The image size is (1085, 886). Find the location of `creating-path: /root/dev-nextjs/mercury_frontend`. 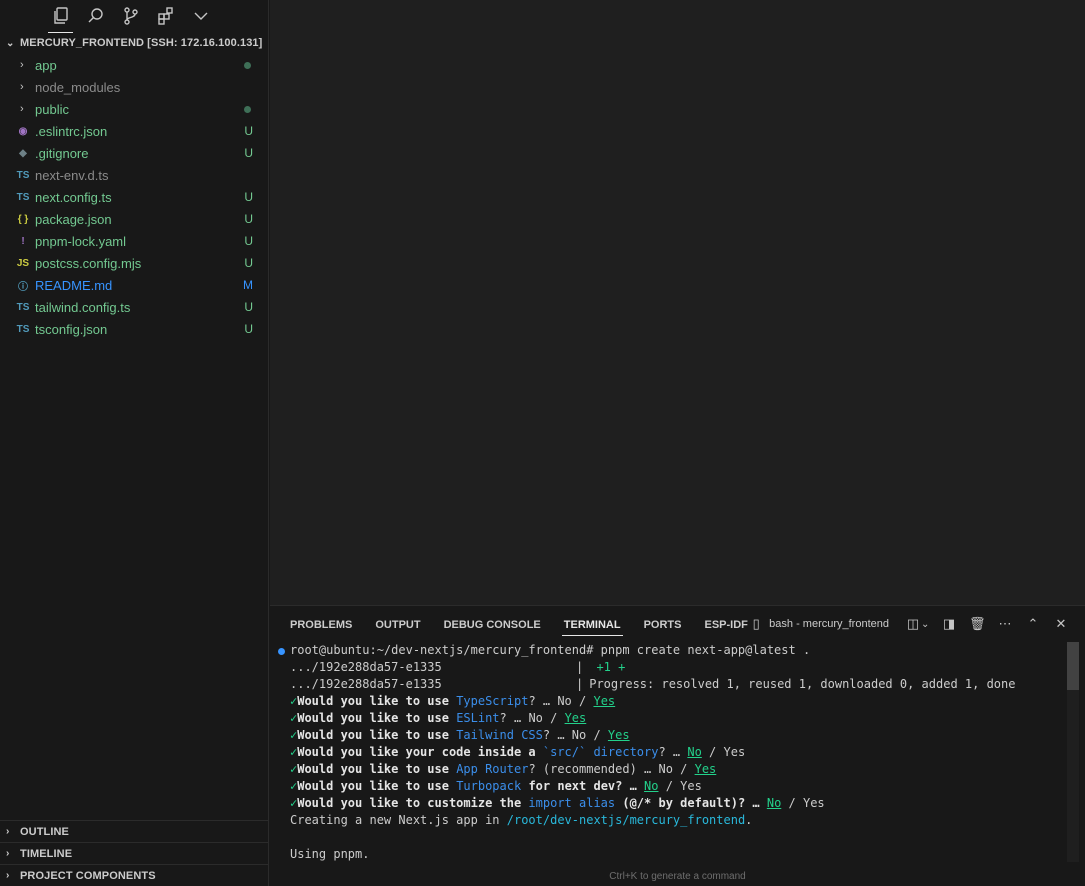

creating-path: /root/dev-nextjs/mercury_frontend is located at coordinates (626, 820).